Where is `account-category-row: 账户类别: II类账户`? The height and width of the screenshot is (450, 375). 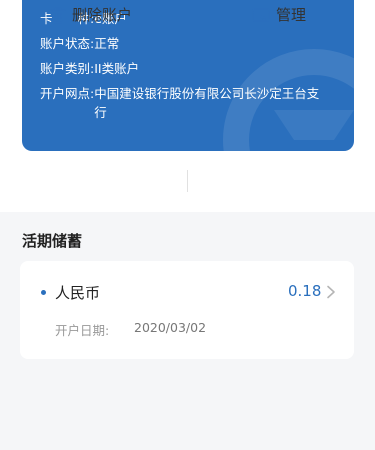 account-category-row: 账户类别: II类账户 is located at coordinates (181, 68).